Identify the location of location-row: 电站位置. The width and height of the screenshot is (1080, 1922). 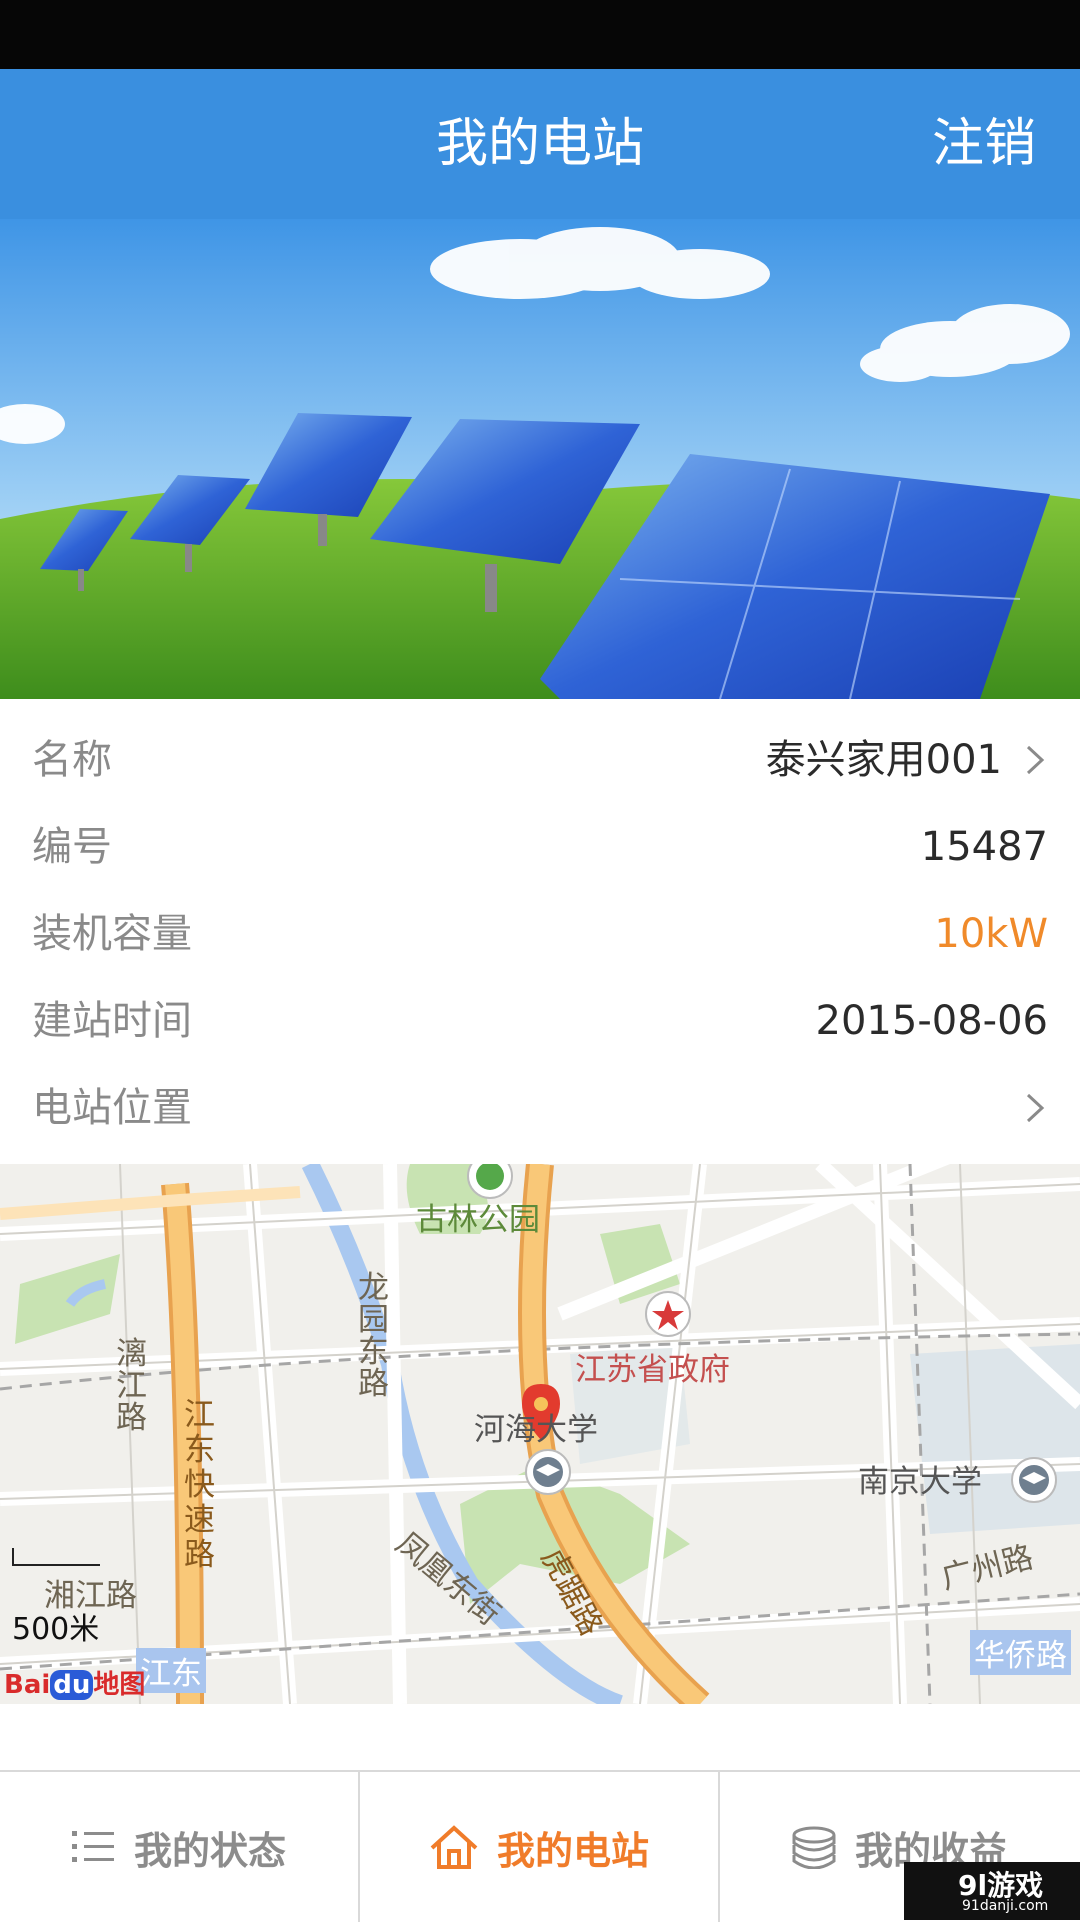
(540, 1108).